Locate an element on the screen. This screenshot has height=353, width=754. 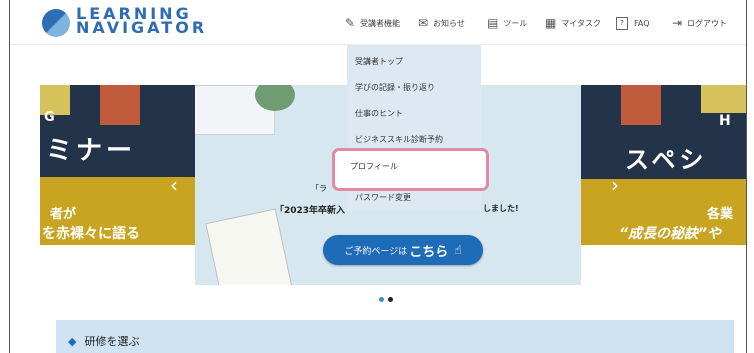
cta-prefix: ご予約ページは is located at coordinates (376, 251).